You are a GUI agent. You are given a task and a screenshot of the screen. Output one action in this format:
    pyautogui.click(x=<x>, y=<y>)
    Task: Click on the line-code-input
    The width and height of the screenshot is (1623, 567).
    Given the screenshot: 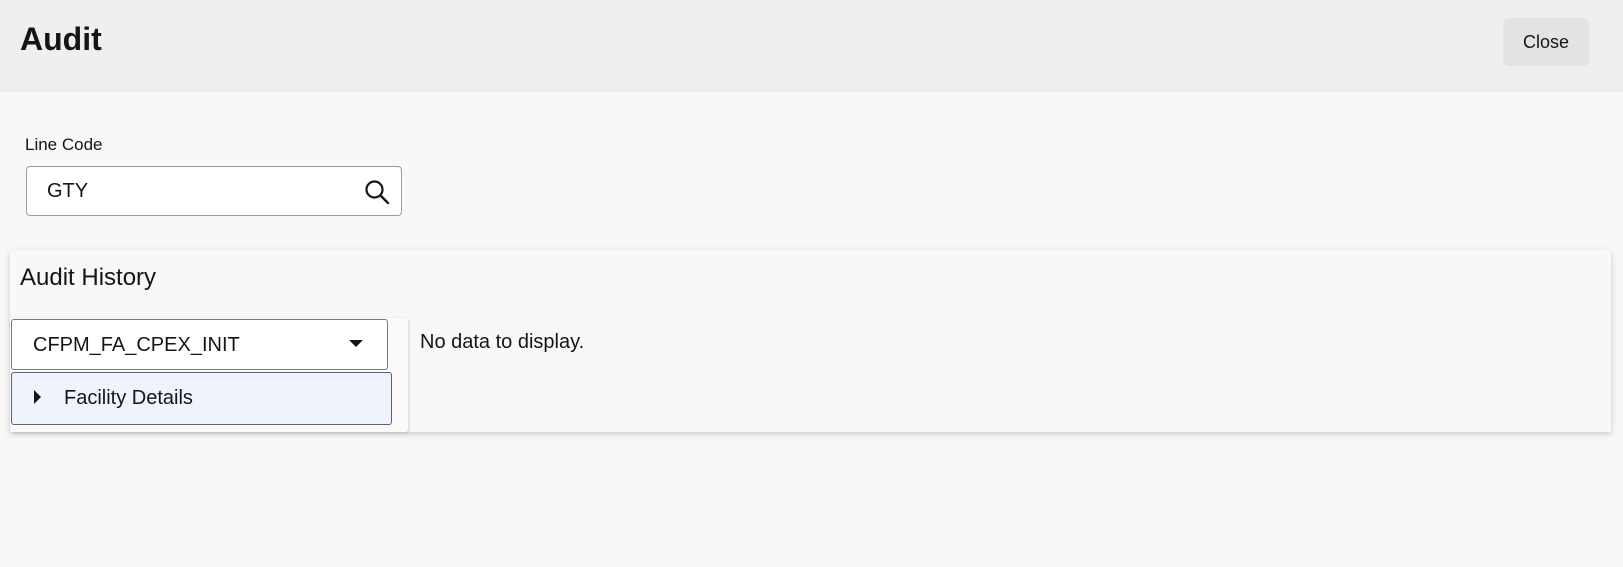 What is the action you would take?
    pyautogui.click(x=197, y=191)
    